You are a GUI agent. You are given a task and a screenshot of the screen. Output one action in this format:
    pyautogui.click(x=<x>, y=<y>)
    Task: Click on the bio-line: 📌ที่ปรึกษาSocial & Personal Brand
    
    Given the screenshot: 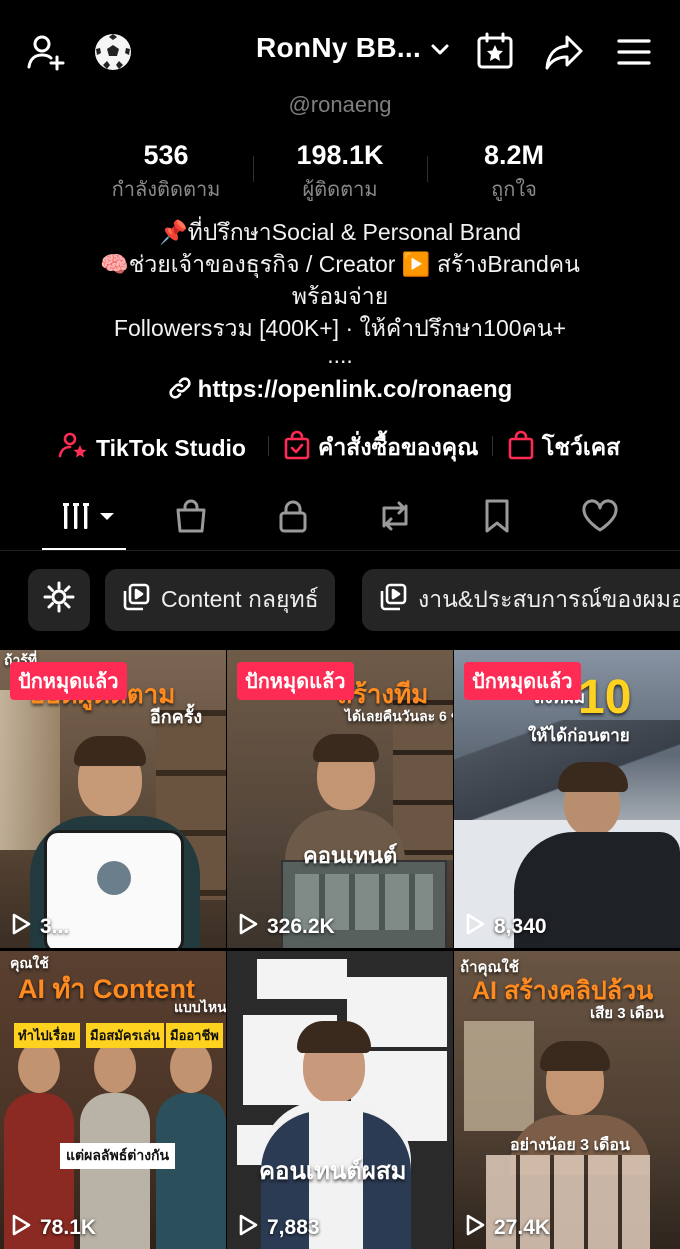 What is the action you would take?
    pyautogui.click(x=340, y=232)
    